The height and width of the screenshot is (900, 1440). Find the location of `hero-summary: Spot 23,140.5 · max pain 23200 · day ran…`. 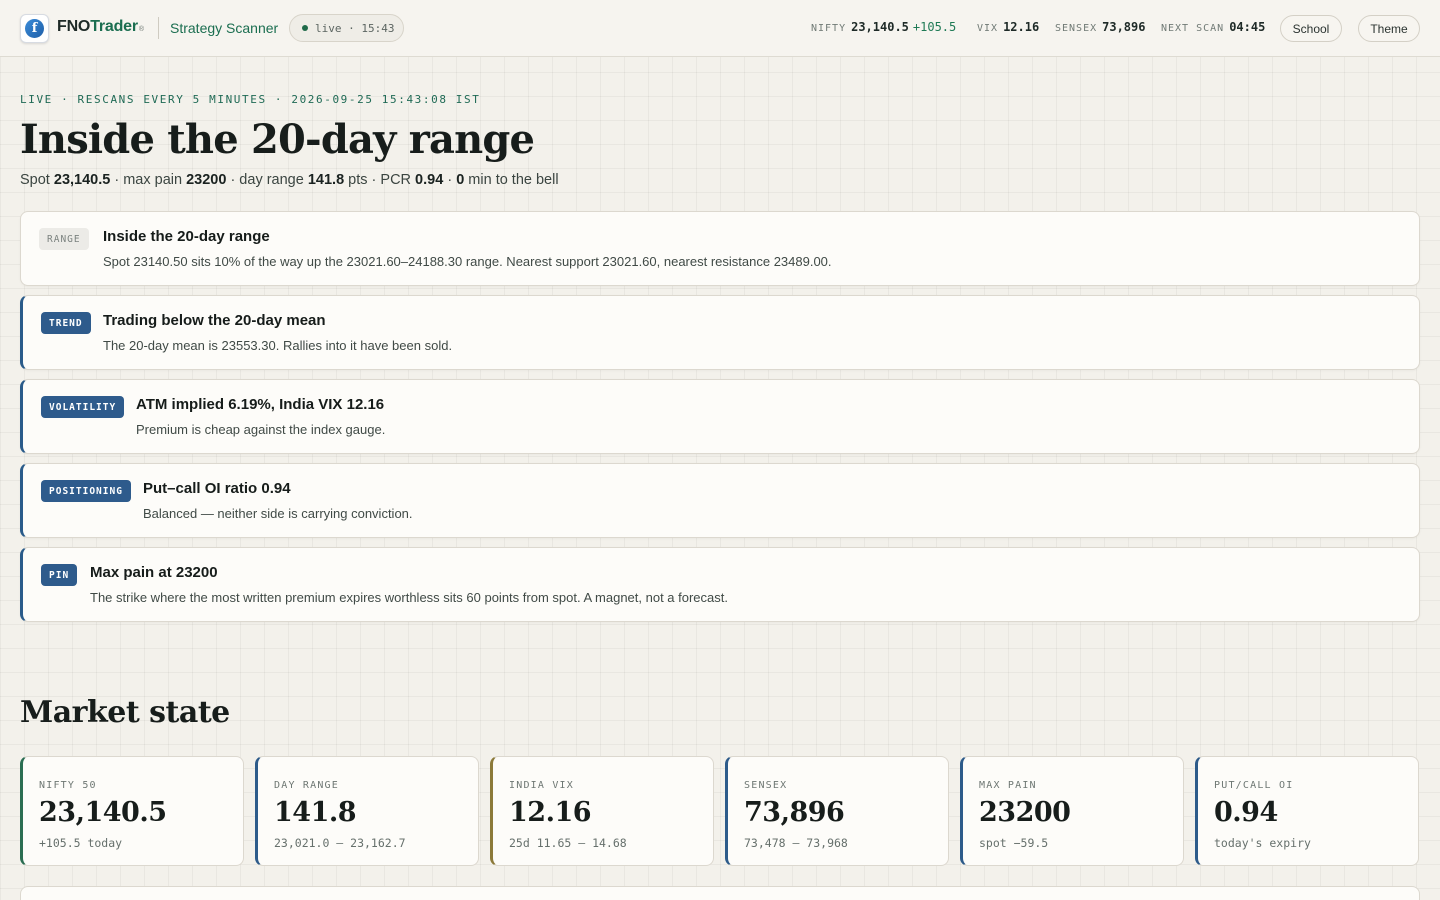

hero-summary: Spot 23,140.5 · max pain 23200 · day ran… is located at coordinates (289, 180).